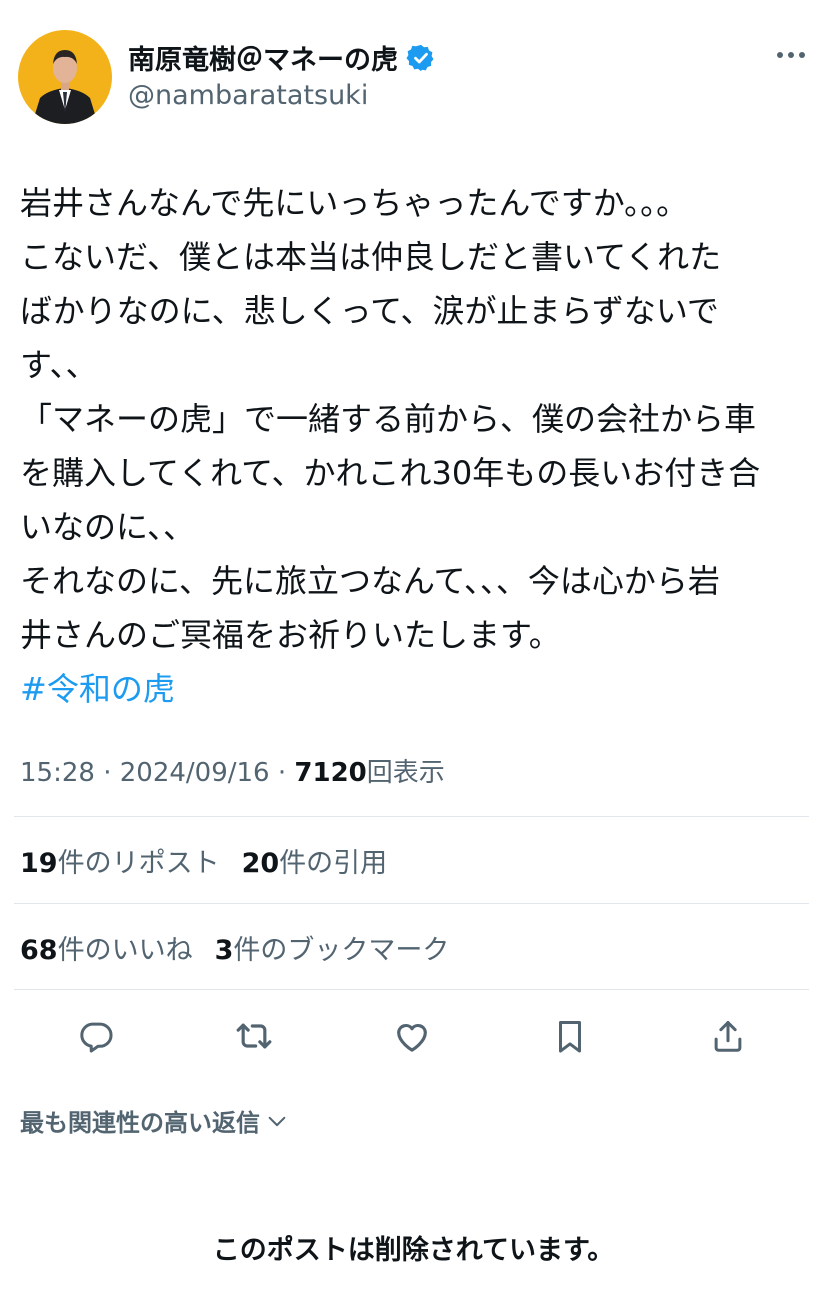 This screenshot has width=827, height=1315. I want to click on stats-row-likes: 68件のいいね 3件のブックマーク, so click(234, 947).